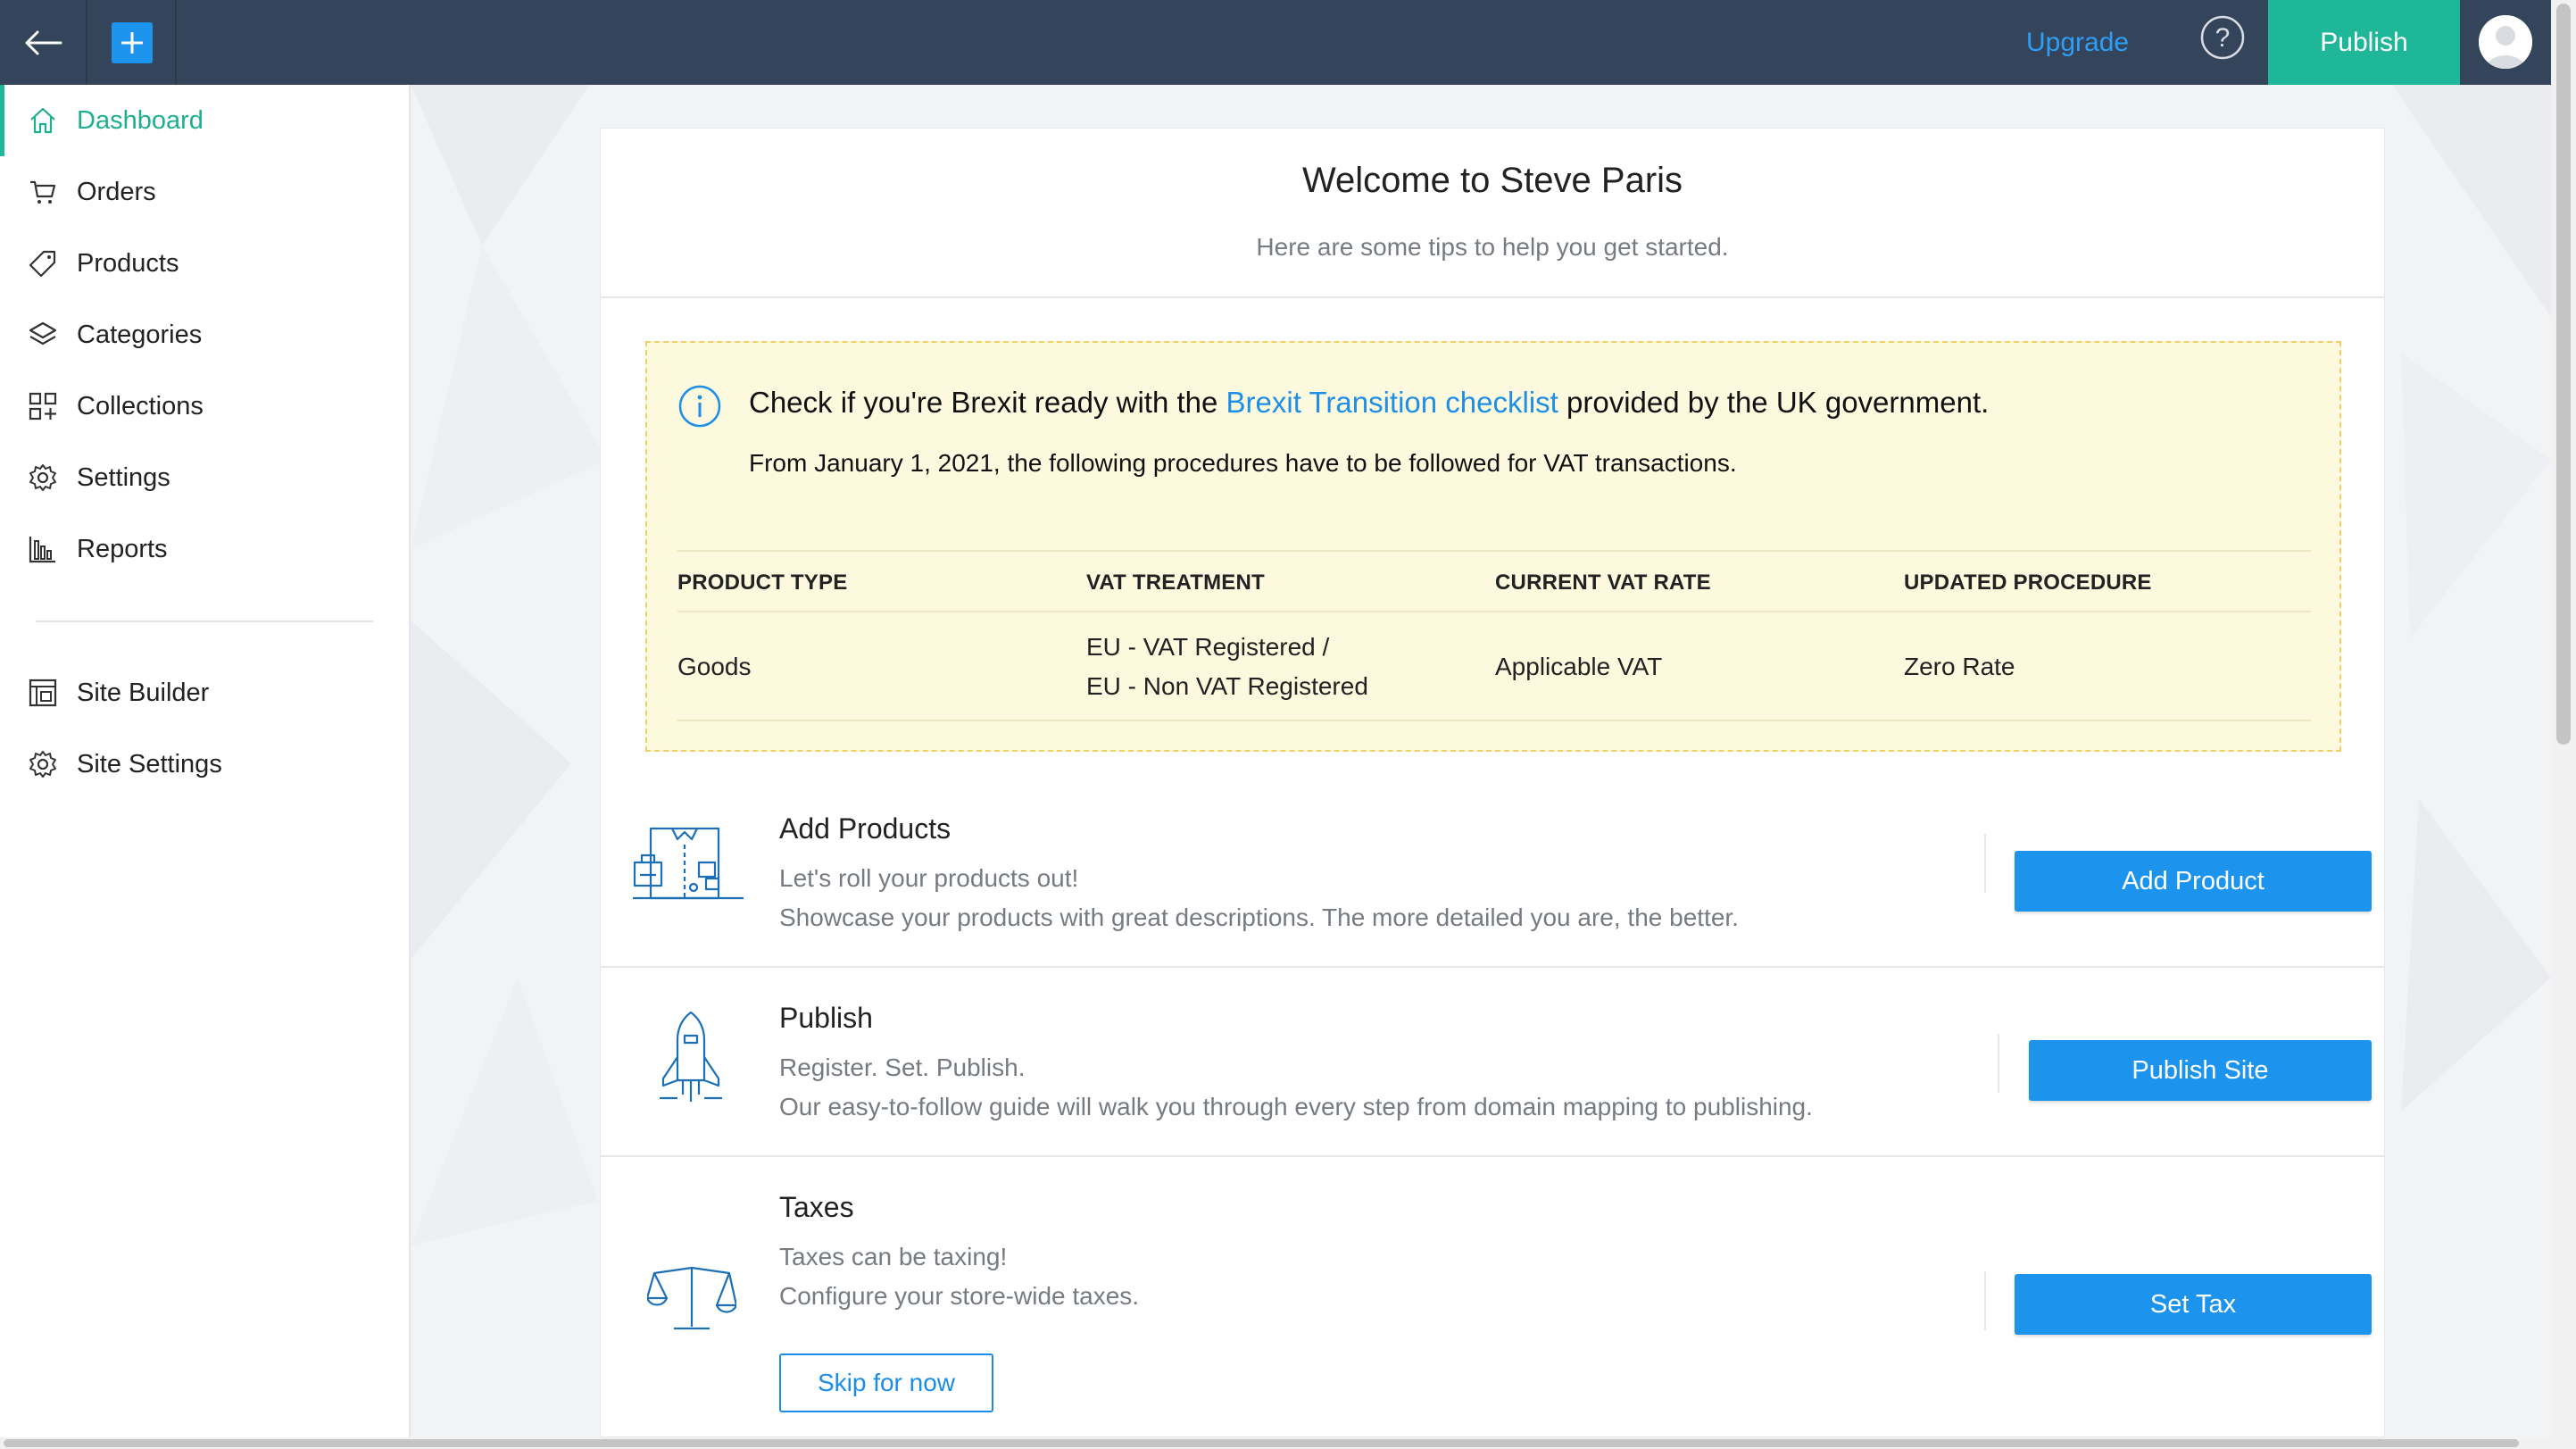  I want to click on vertical-scrollbar, so click(2563, 724).